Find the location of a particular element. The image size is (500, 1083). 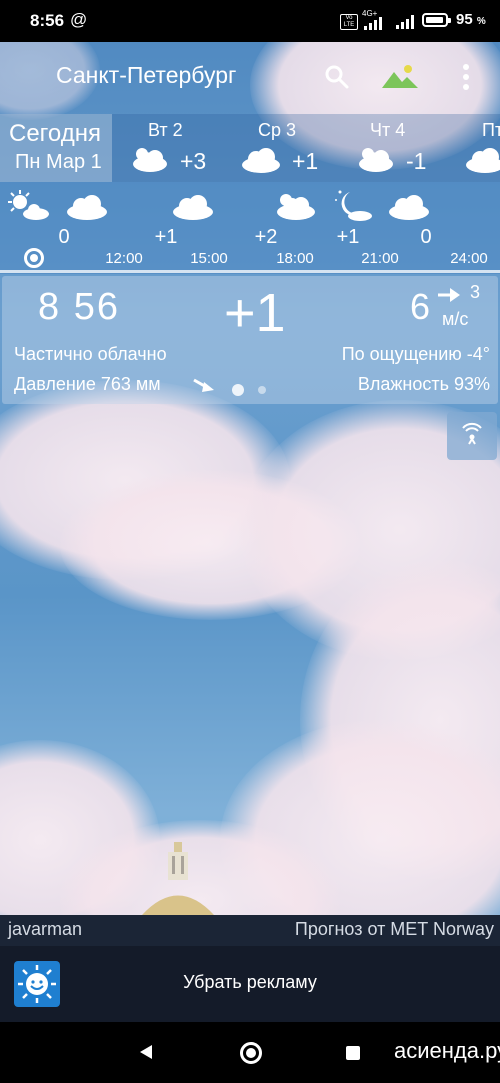

tab-day-friday: Пт is located at coordinates (480, 148).